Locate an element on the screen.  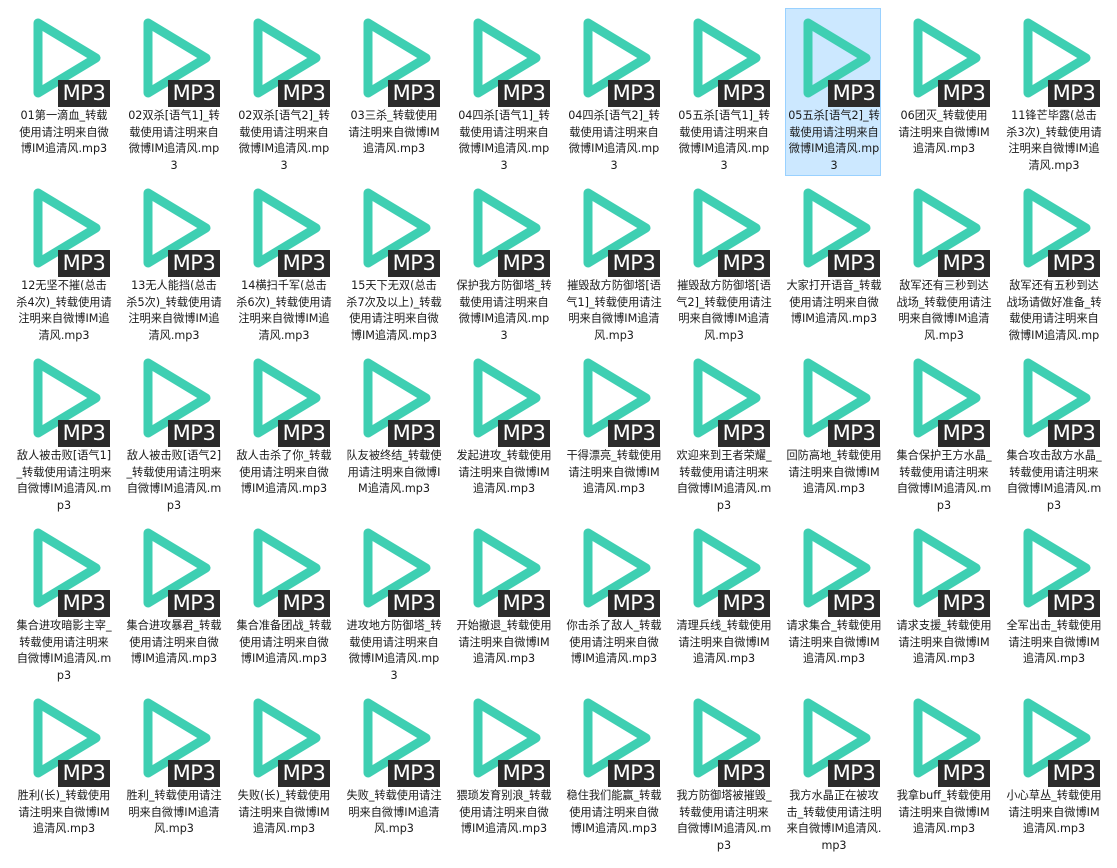
file-item: MP3 发起进攻_转载使用请注明来自微博IM追清风.mp3 is located at coordinates (503, 432).